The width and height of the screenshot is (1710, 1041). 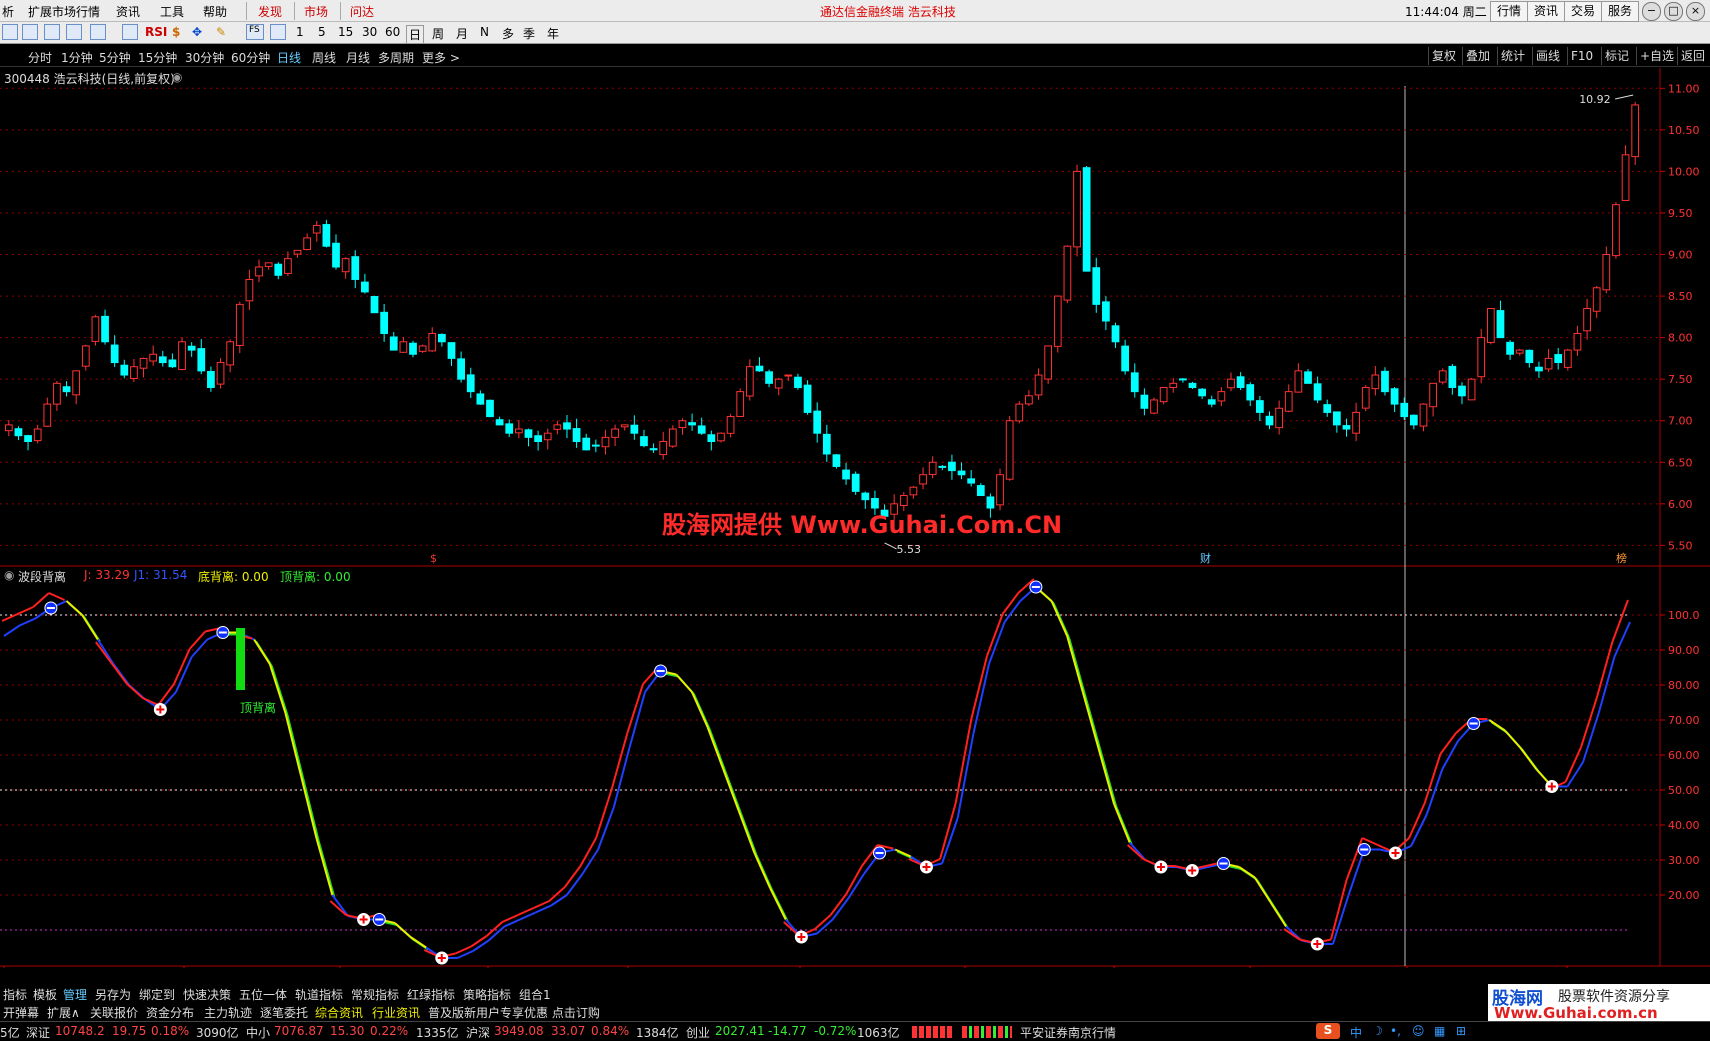 I want to click on chart-icon, so click(x=130, y=32).